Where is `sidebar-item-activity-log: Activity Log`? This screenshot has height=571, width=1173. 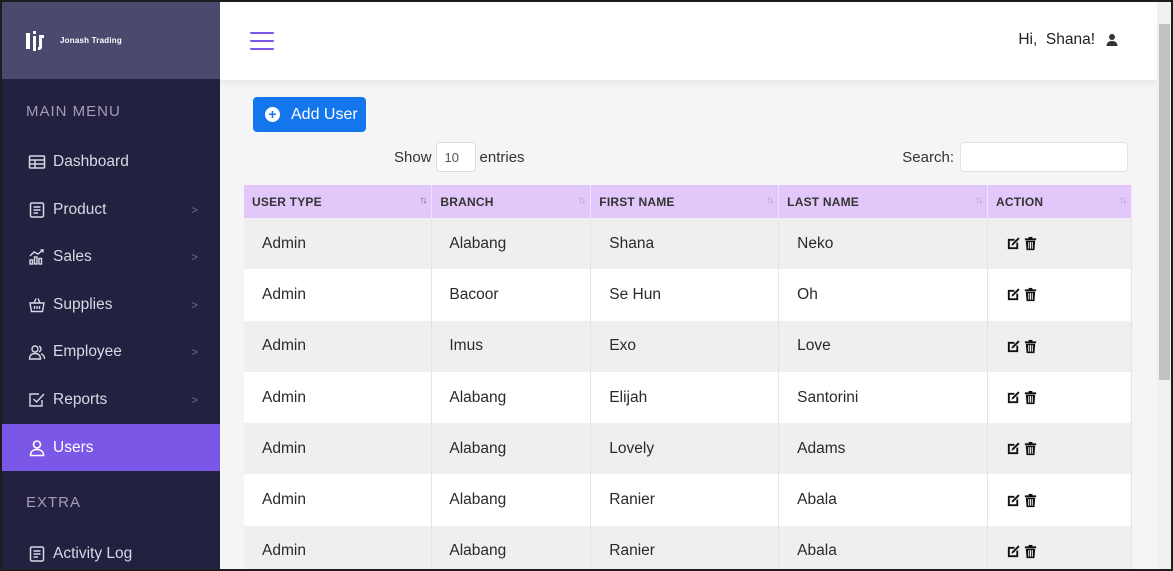
sidebar-item-activity-log: Activity Log is located at coordinates (111, 549).